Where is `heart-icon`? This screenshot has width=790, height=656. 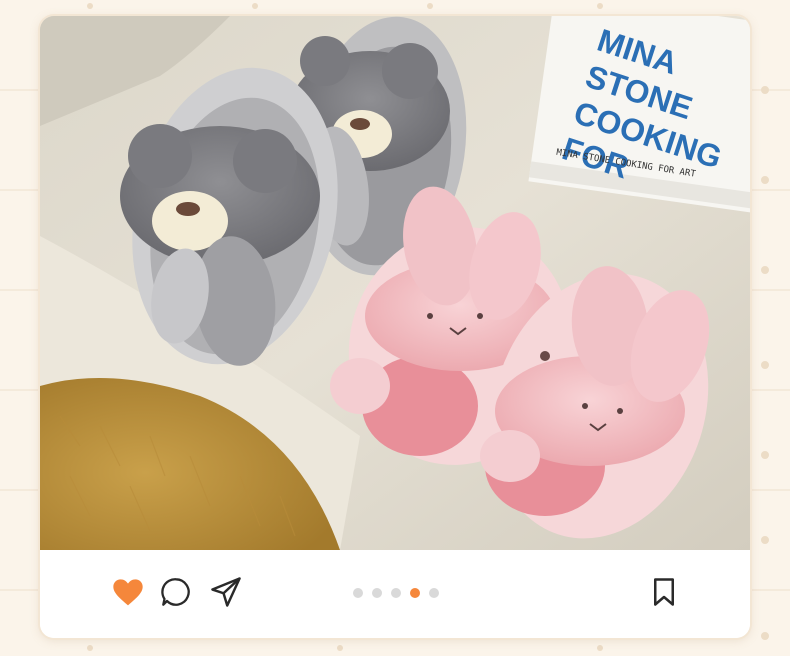 heart-icon is located at coordinates (128, 592).